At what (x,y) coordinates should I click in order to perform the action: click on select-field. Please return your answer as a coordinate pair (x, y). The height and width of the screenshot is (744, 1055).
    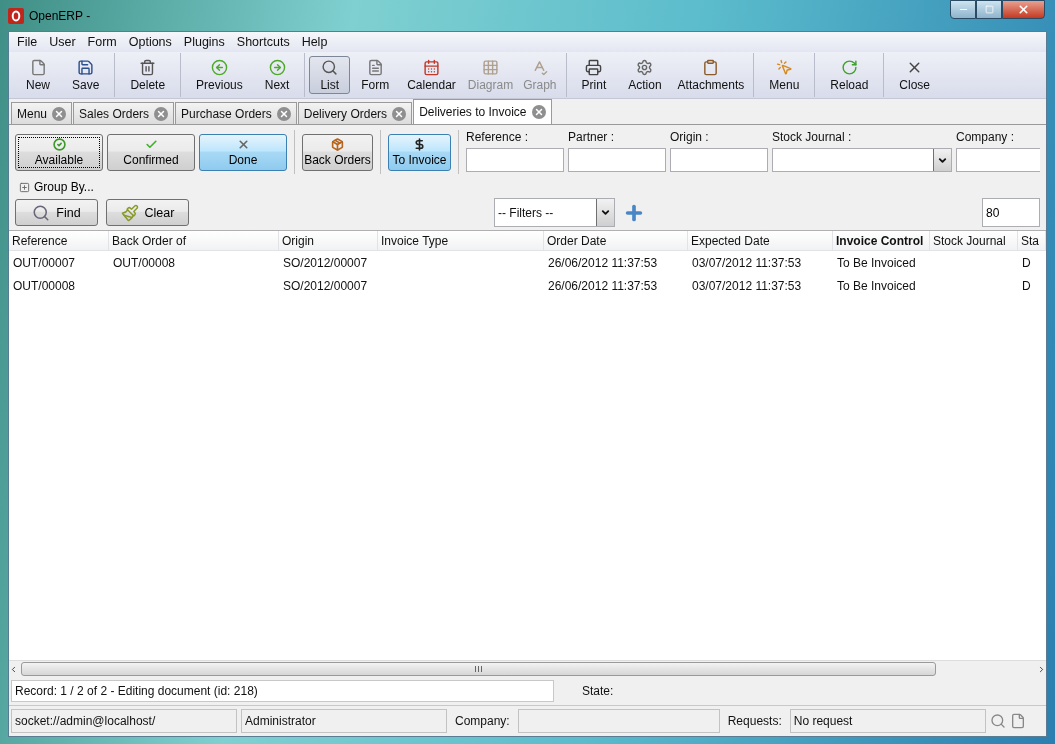
    Looking at the image, I should click on (862, 160).